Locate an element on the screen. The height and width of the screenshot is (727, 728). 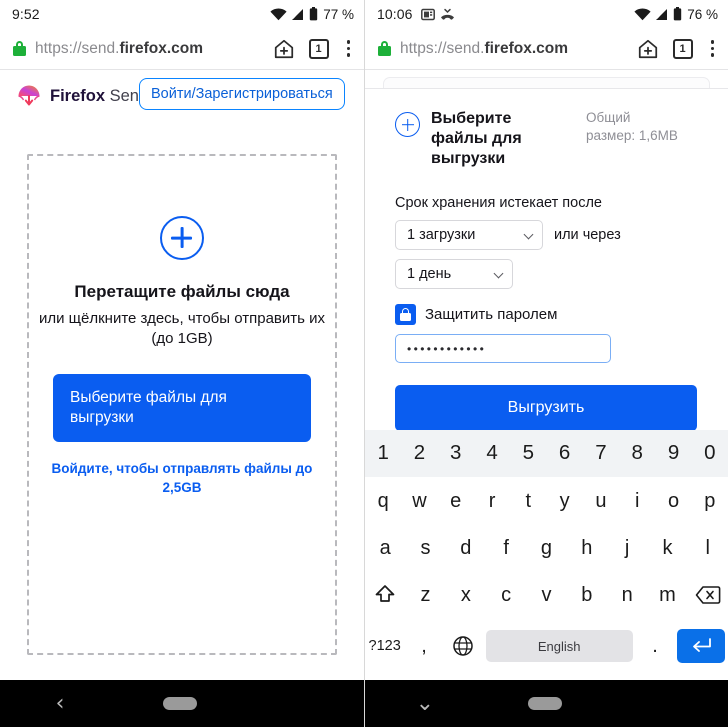
key-l: l is located at coordinates (708, 548).